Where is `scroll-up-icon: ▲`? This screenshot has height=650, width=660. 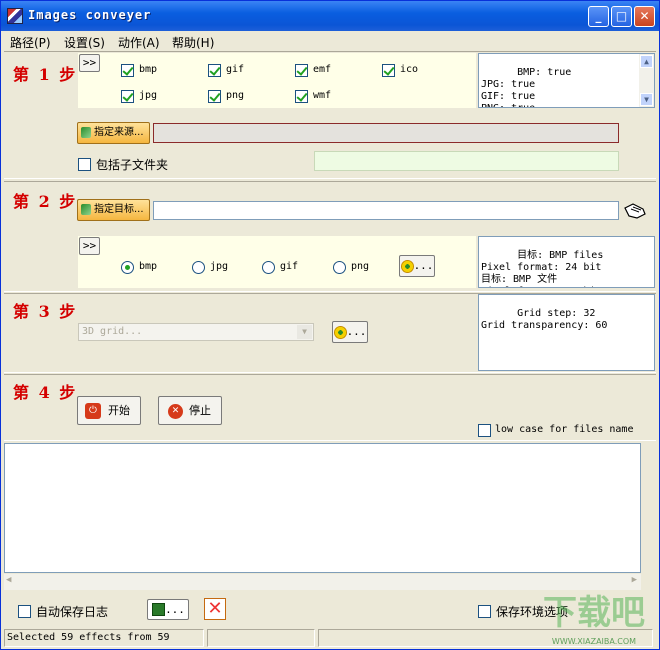
scroll-up-icon: ▲ is located at coordinates (646, 61).